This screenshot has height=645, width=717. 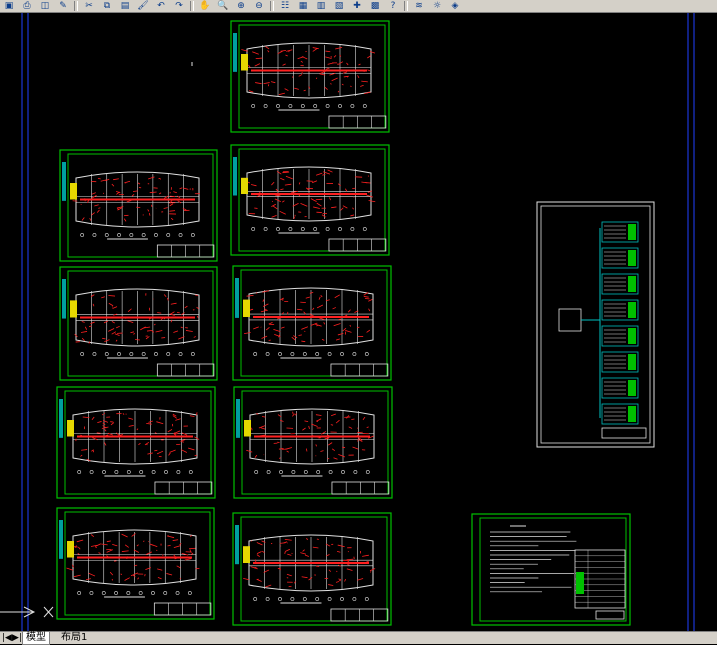 I want to click on tool-palettes-icon: ▥, so click(x=321, y=6).